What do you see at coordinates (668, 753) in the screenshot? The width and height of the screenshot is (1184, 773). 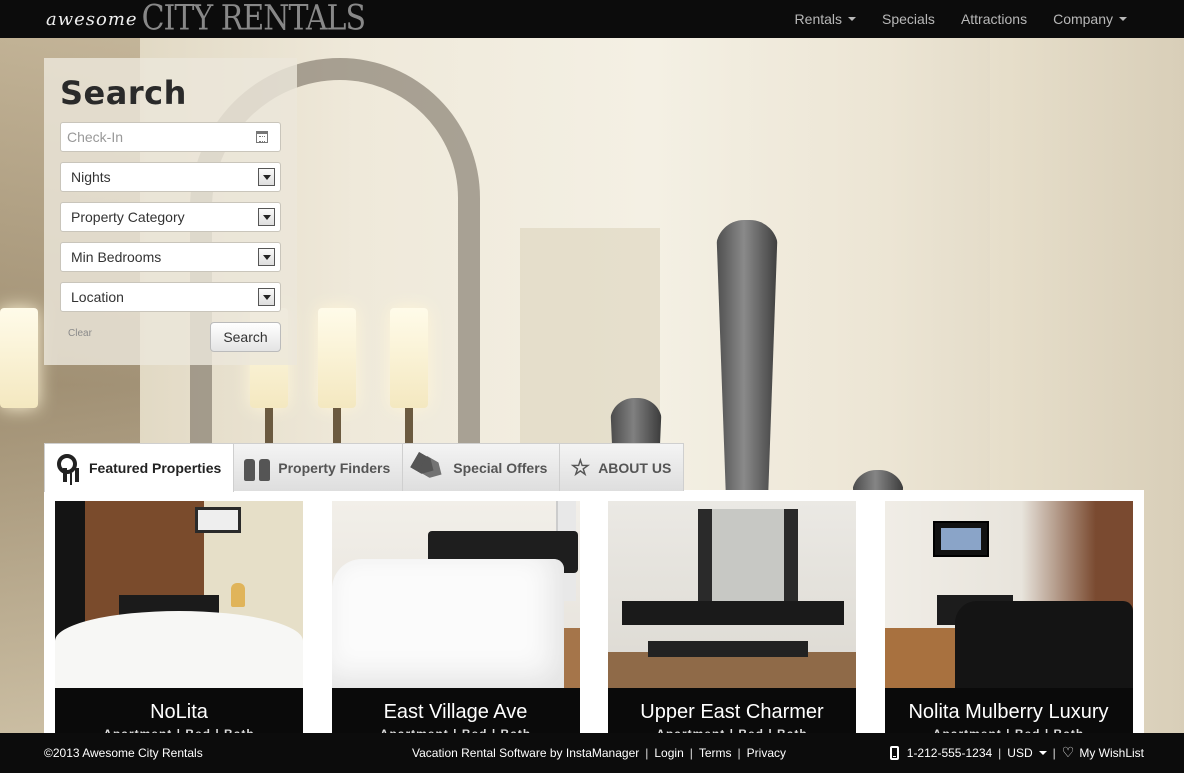 I see `login-link: Login` at bounding box center [668, 753].